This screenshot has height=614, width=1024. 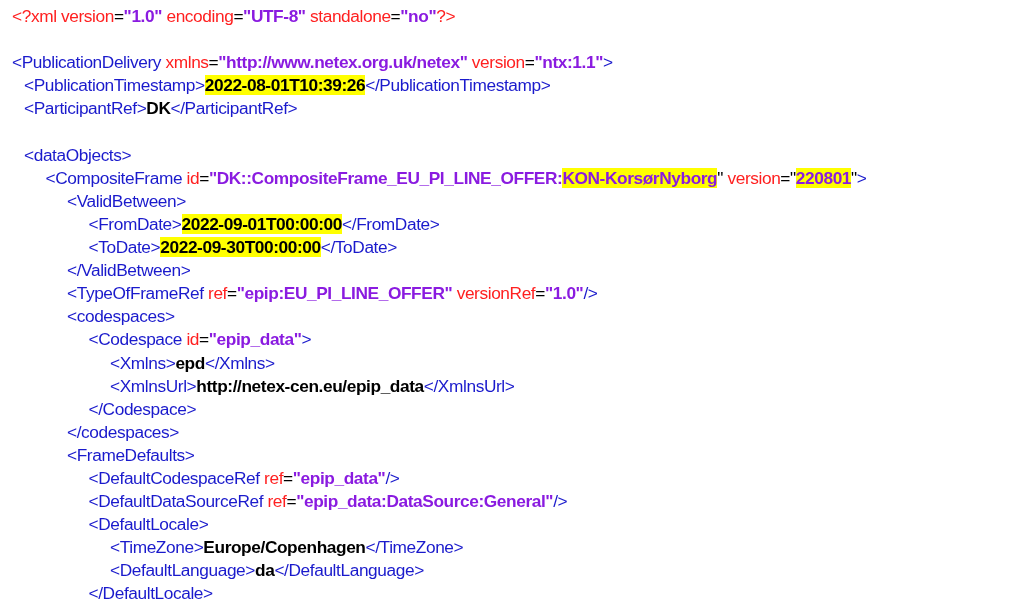 I want to click on code-line: <codespaces>, so click(x=121, y=316).